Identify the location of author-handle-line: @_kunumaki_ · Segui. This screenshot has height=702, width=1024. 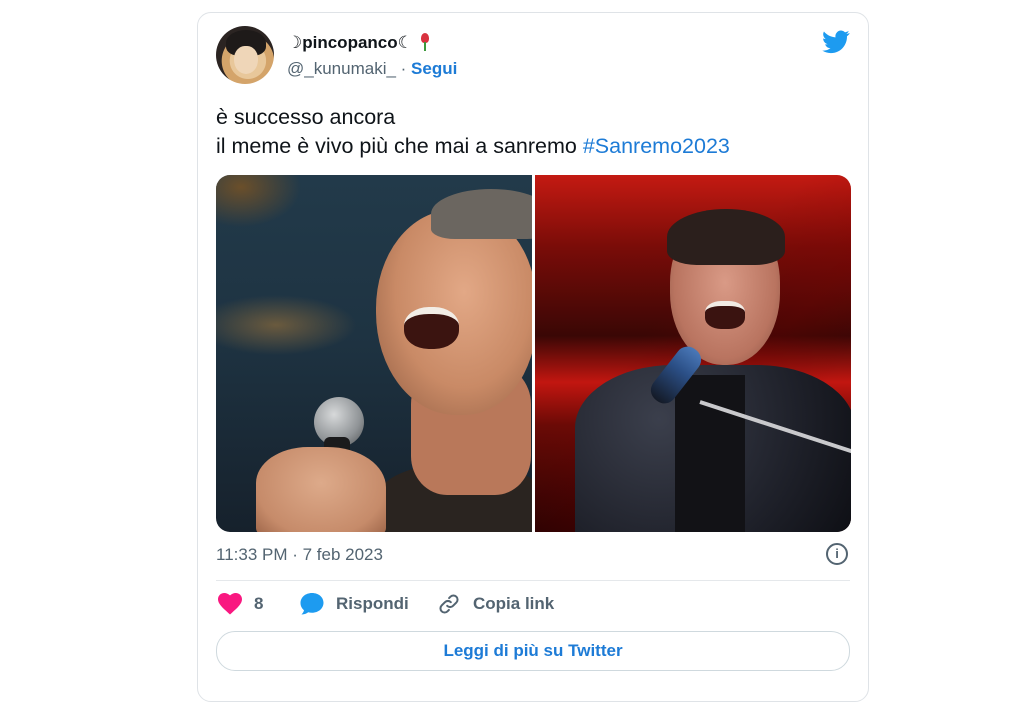
(372, 69).